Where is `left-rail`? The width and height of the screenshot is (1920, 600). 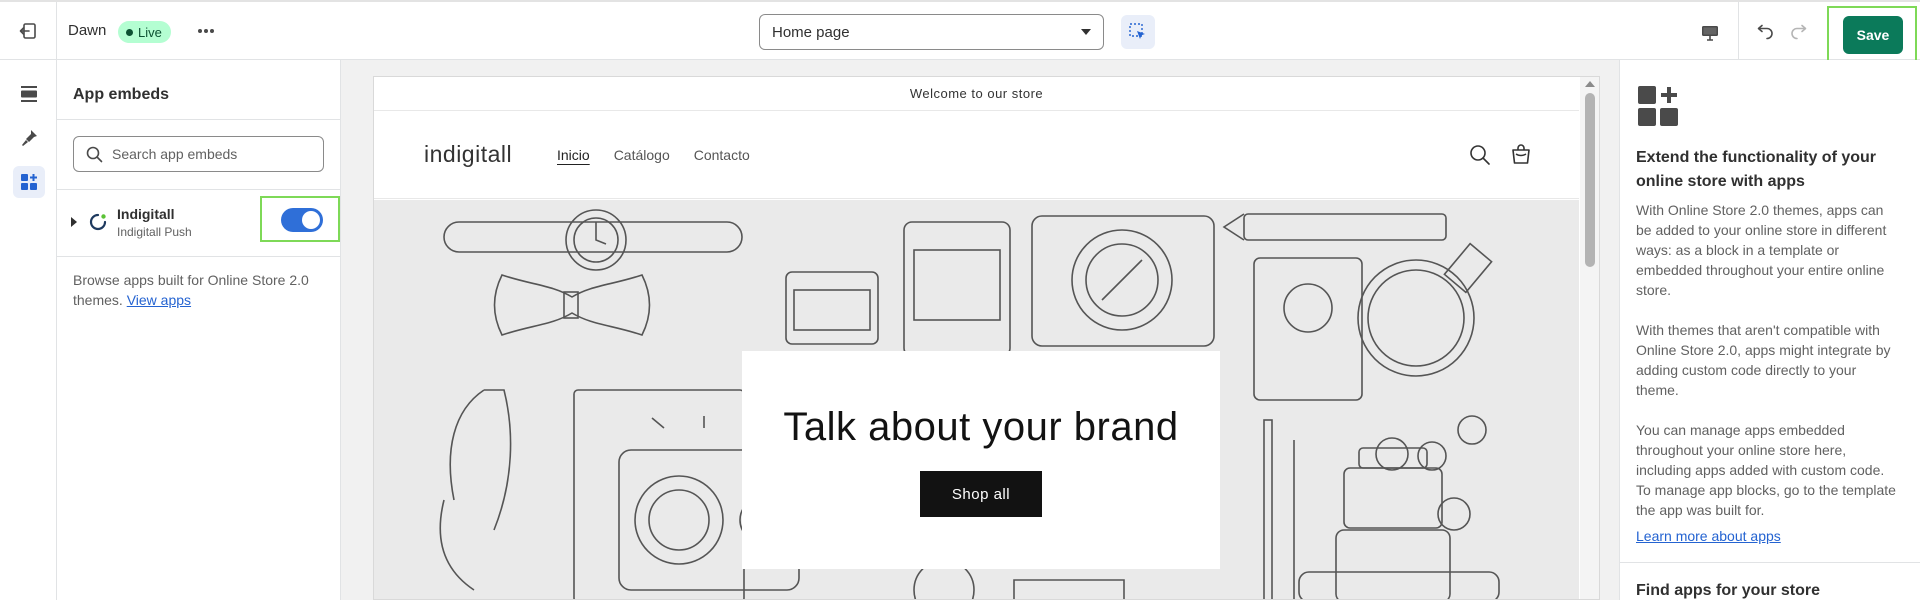 left-rail is located at coordinates (28, 330).